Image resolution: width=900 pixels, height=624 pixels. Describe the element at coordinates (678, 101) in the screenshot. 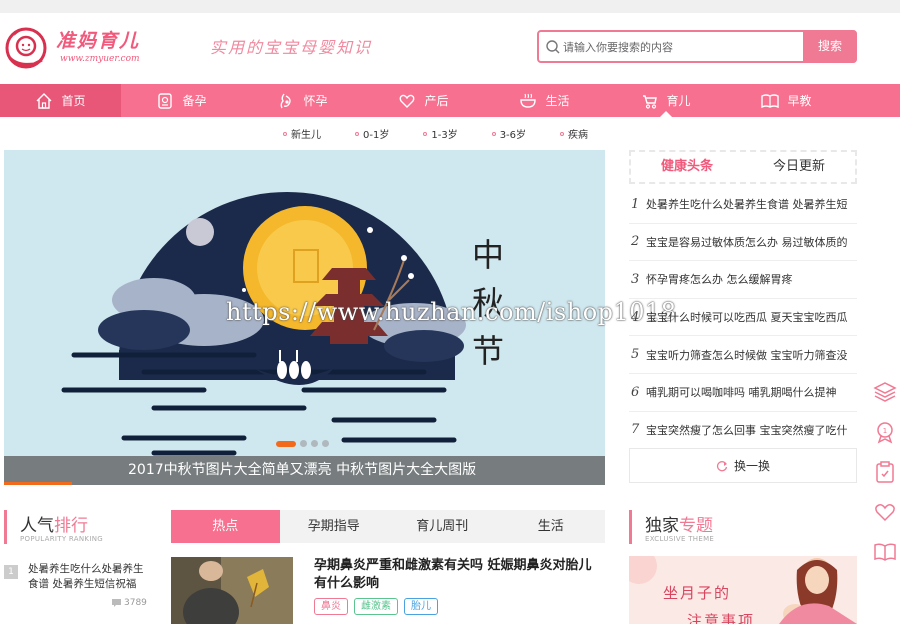

I see `nav-label: 育儿` at that location.